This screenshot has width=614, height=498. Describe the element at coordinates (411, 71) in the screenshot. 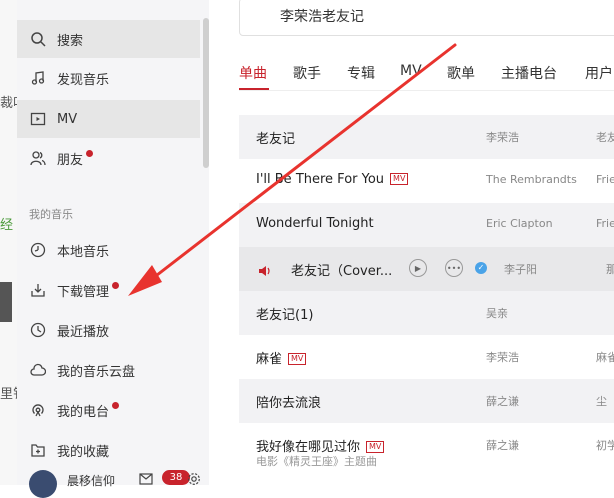

I see `tab-mv: MV` at that location.